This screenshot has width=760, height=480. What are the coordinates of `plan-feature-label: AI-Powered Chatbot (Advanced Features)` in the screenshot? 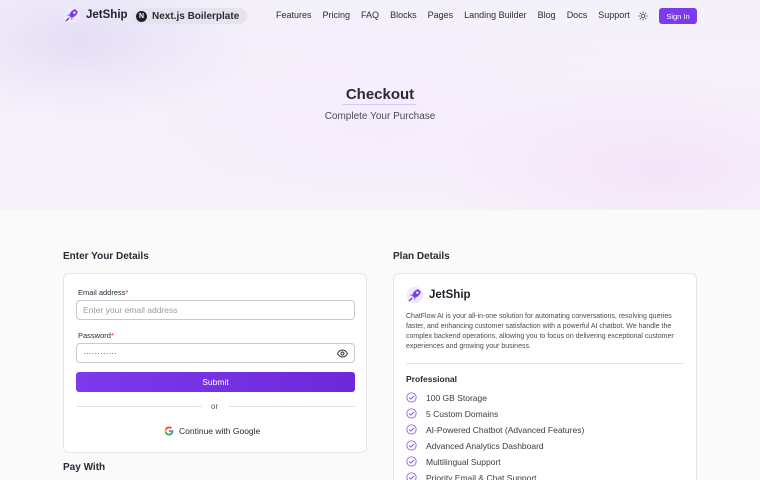 It's located at (505, 429).